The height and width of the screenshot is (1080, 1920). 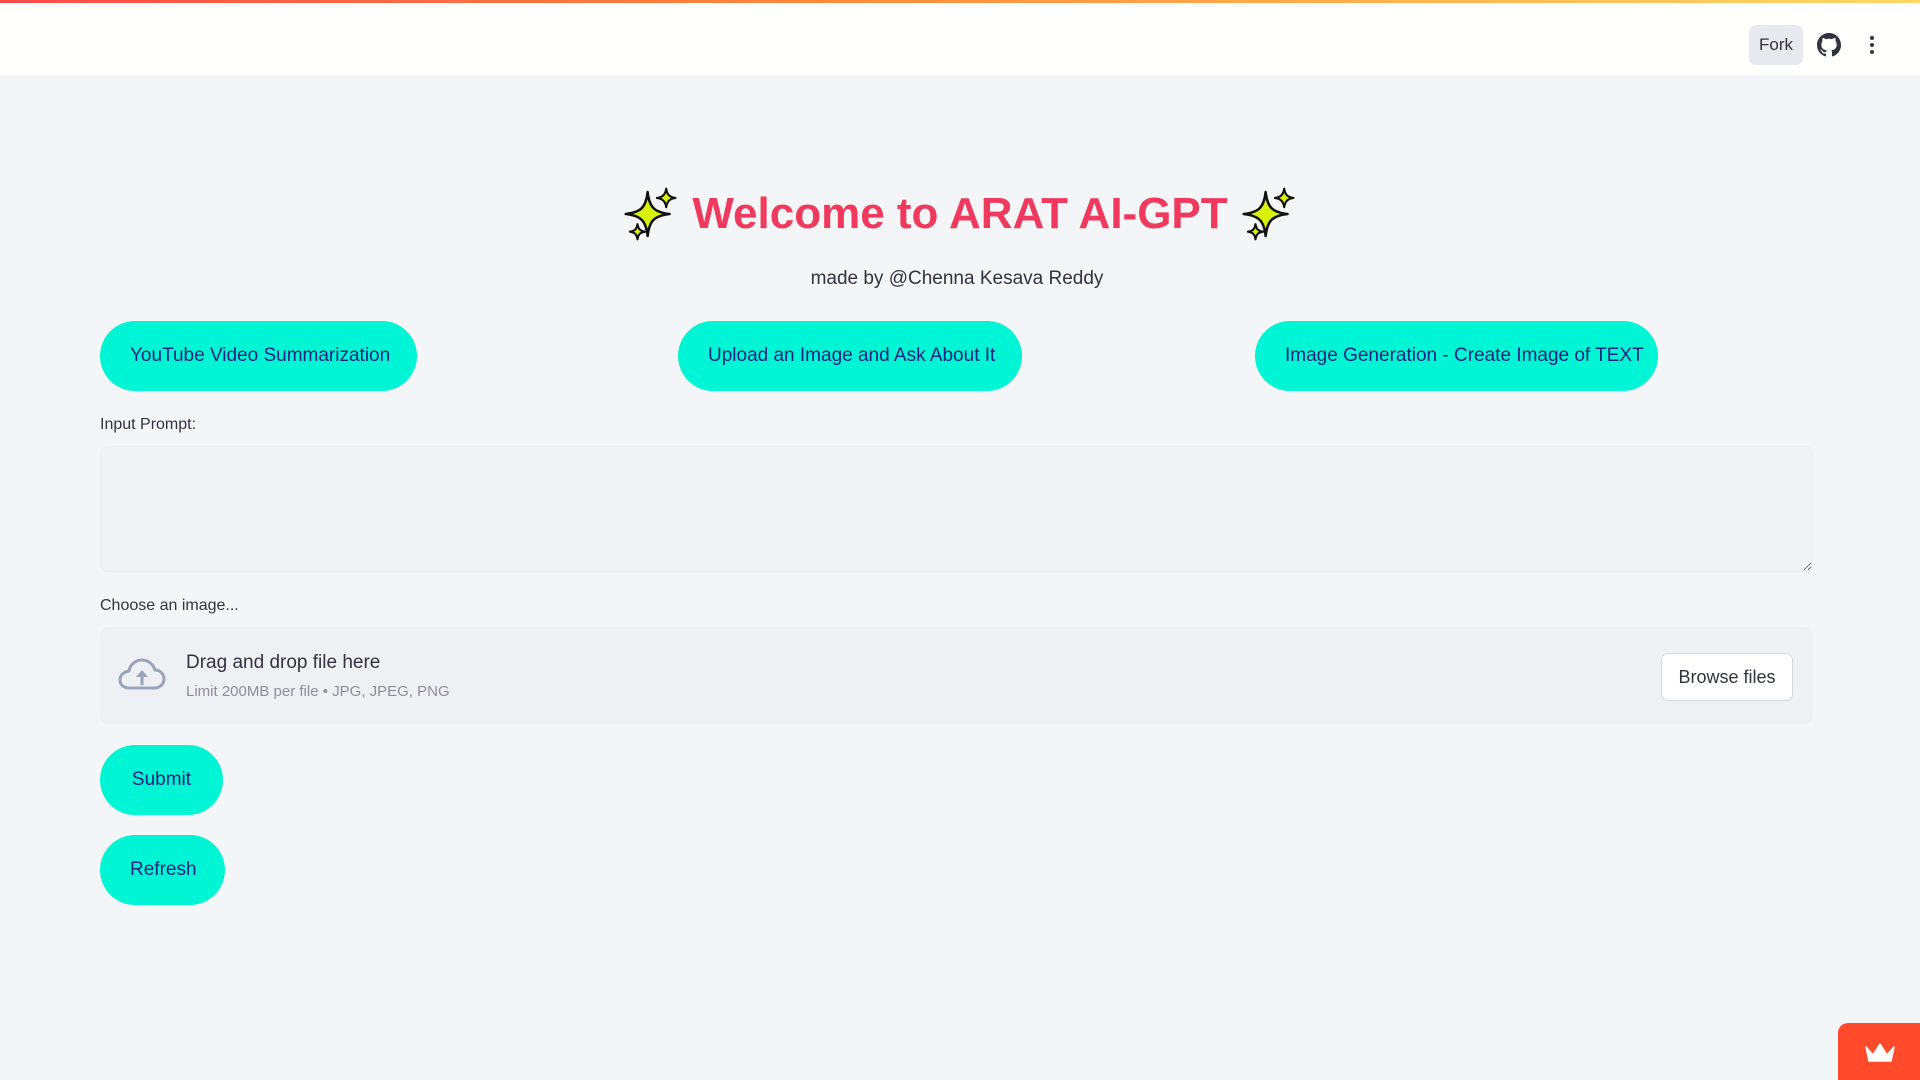 What do you see at coordinates (258, 356) in the screenshot?
I see `youtube-summarization-button: YouTube Video Summarization` at bounding box center [258, 356].